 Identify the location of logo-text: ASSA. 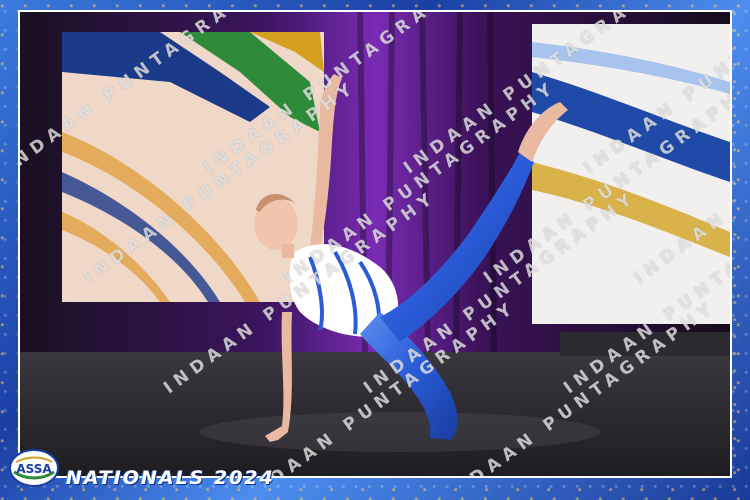
(34, 469).